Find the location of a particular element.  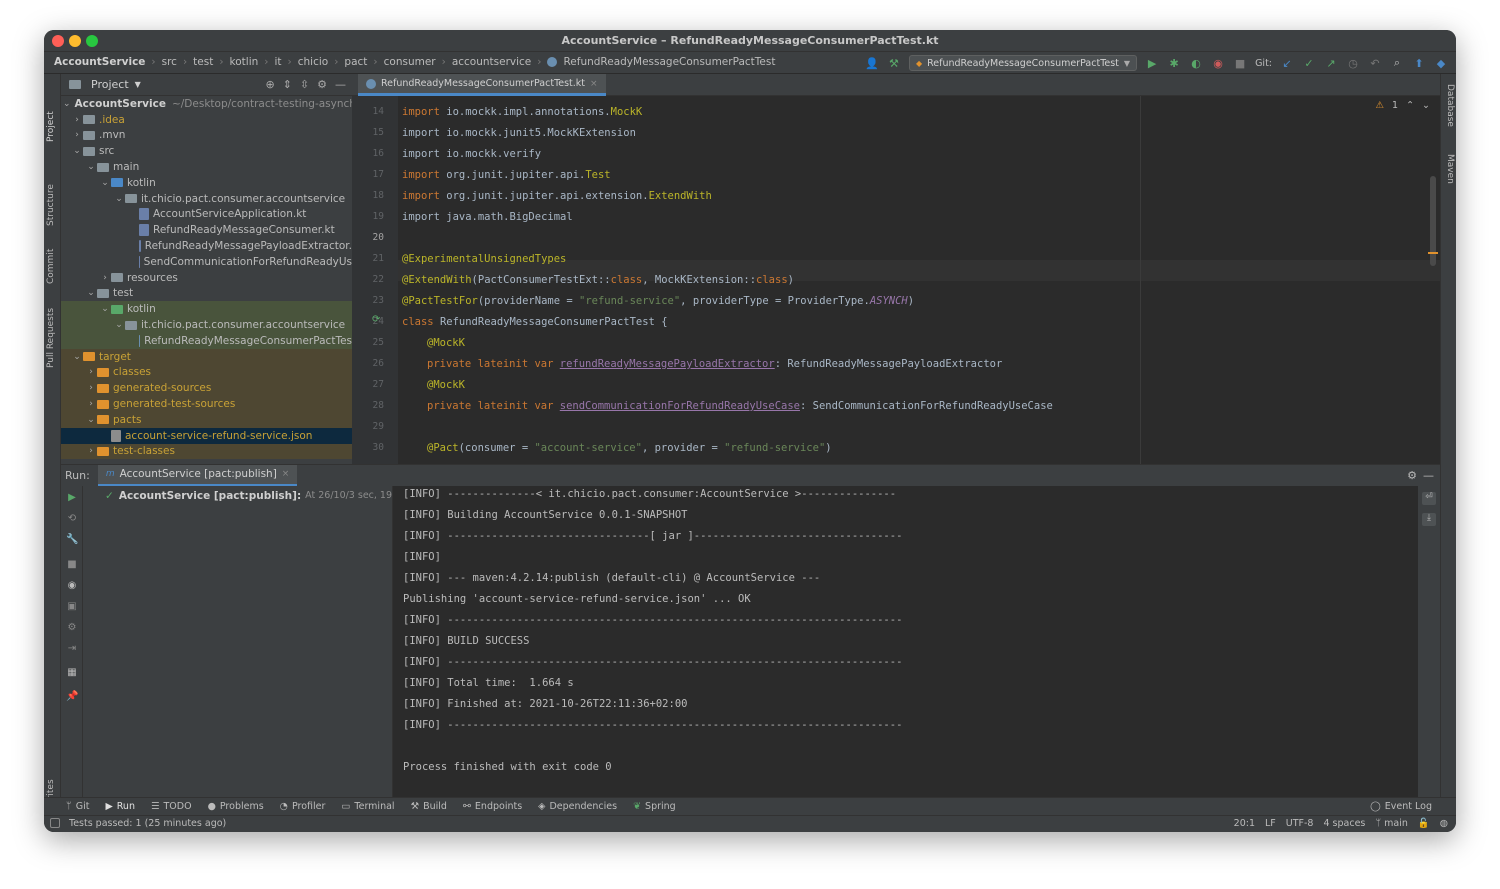

profile-icon: ◉ is located at coordinates (1218, 63).